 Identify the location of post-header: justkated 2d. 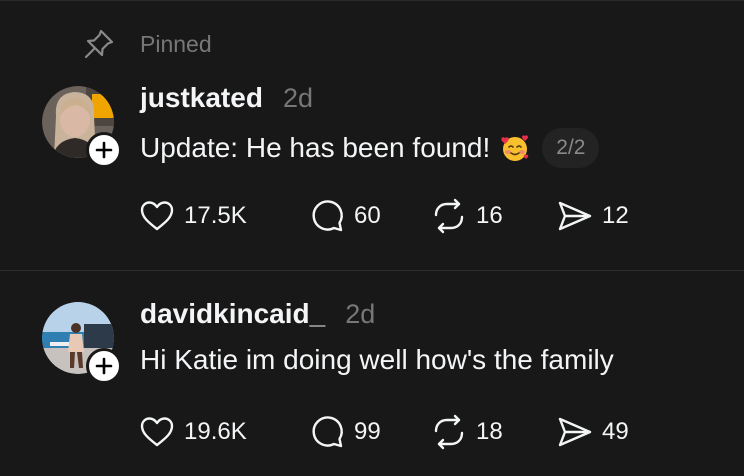
(226, 98).